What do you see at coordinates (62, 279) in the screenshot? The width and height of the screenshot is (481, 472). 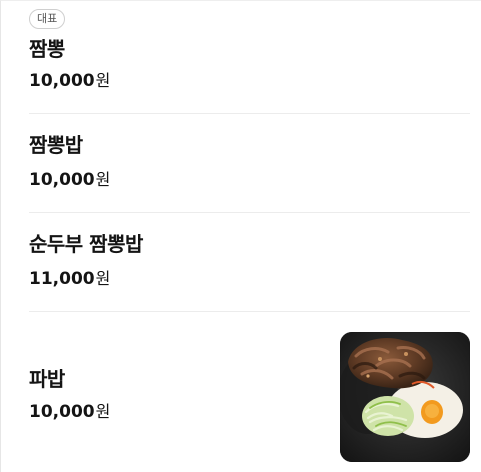 I see `price-value: 11,000` at bounding box center [62, 279].